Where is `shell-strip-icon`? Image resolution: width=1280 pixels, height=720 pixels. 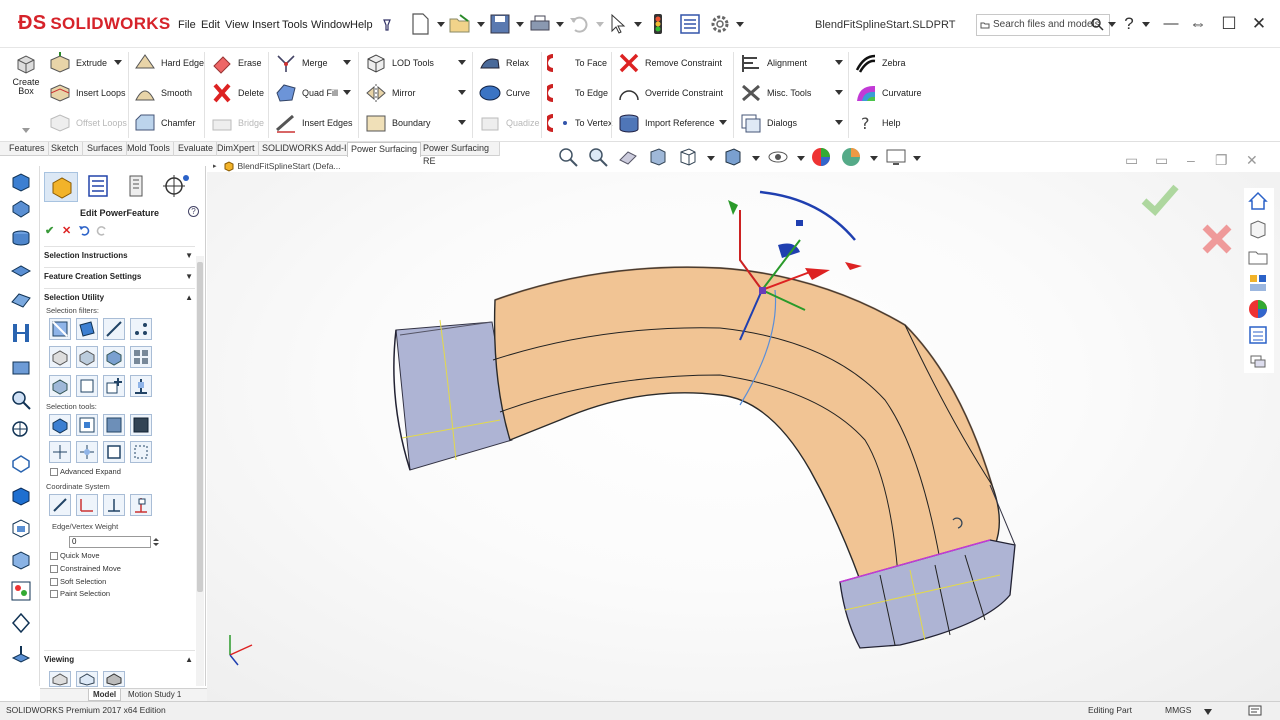
shell-strip-icon is located at coordinates (21, 463).